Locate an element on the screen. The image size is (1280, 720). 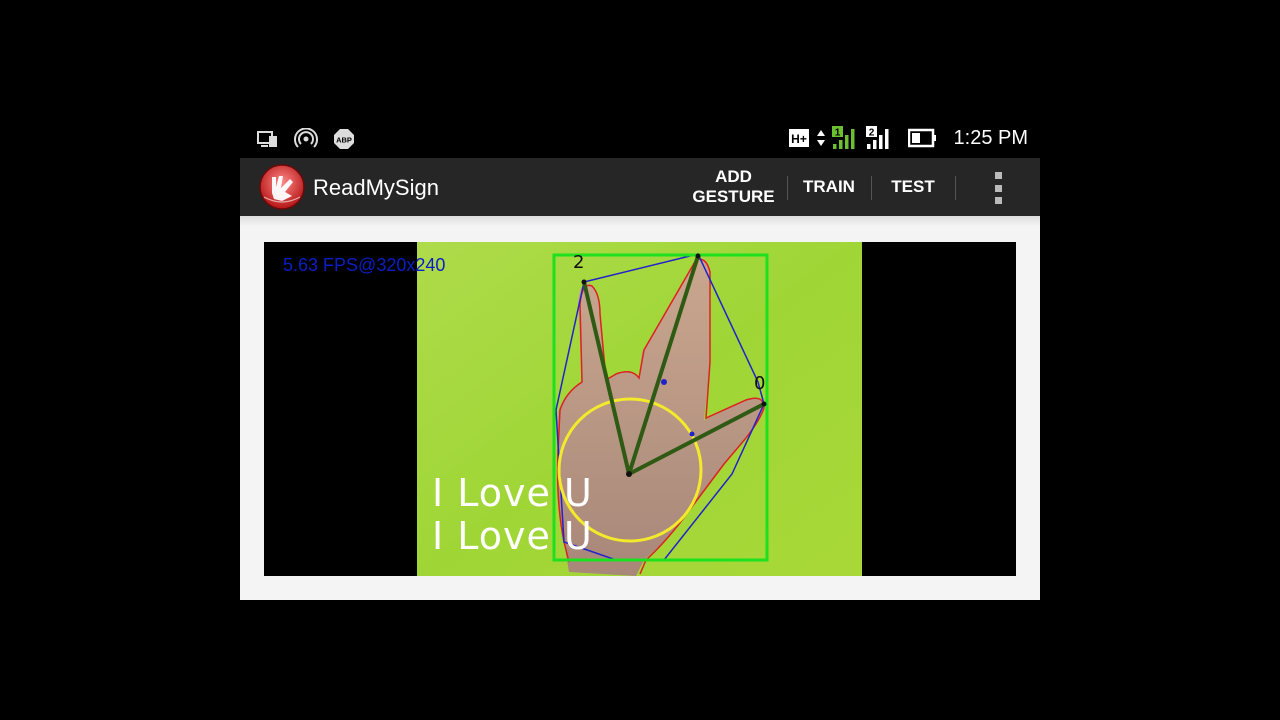
contour-label: 0 is located at coordinates (759, 383).